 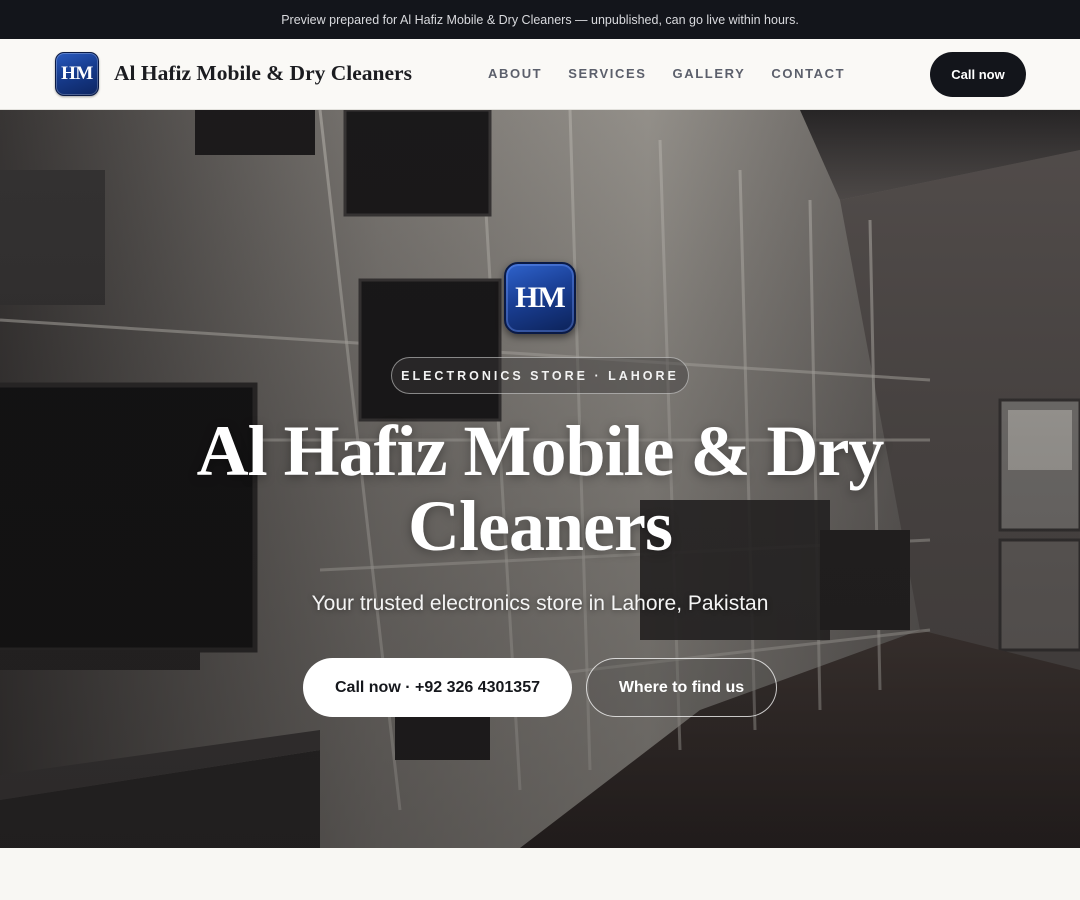 I want to click on main-nav: ABOUT SERVICES GALLERY CONTACT, so click(x=679, y=73).